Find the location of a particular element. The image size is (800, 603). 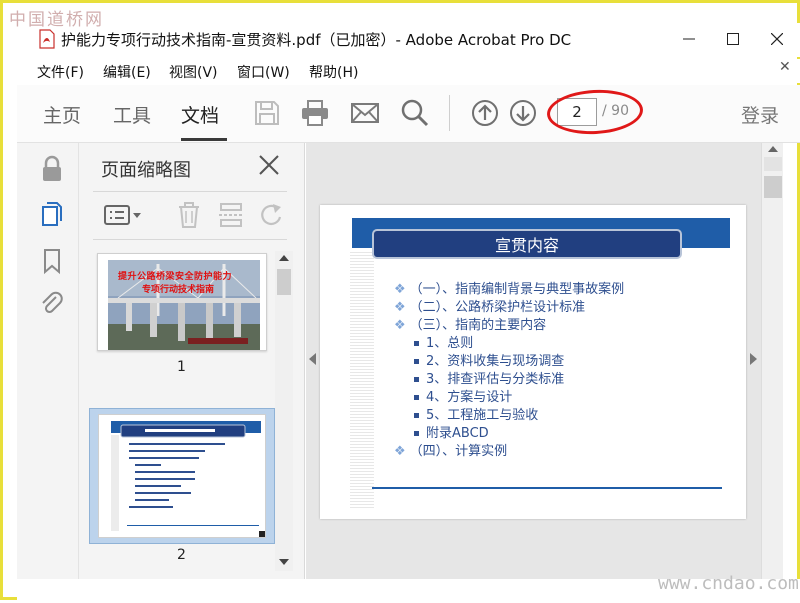

thumb1-title-line2: 专项行动技术指南 is located at coordinates (178, 290).